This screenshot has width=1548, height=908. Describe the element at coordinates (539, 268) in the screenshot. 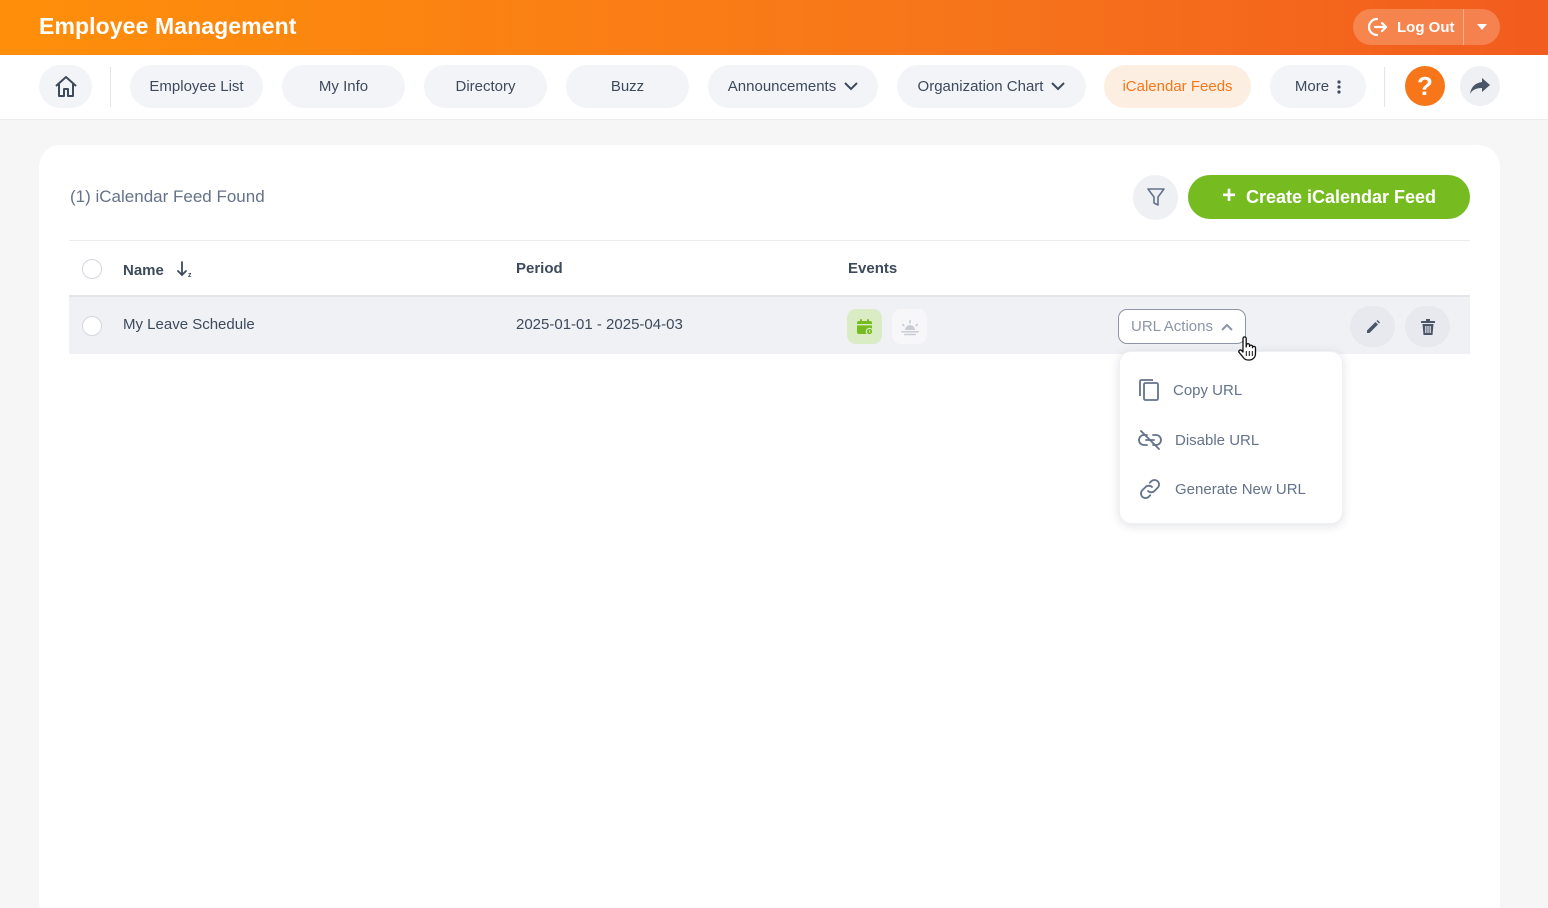

I see `column-period: Period` at that location.